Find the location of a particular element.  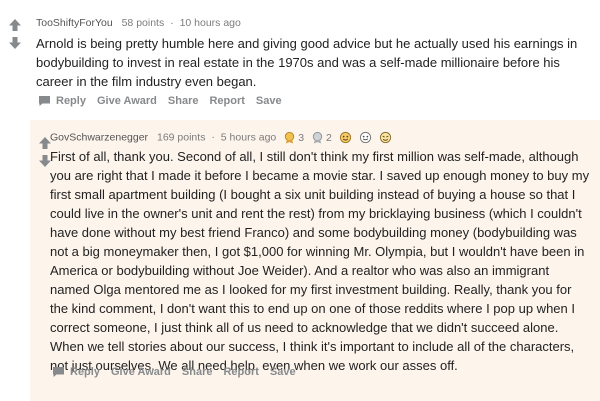

award-count: 3 is located at coordinates (301, 137).